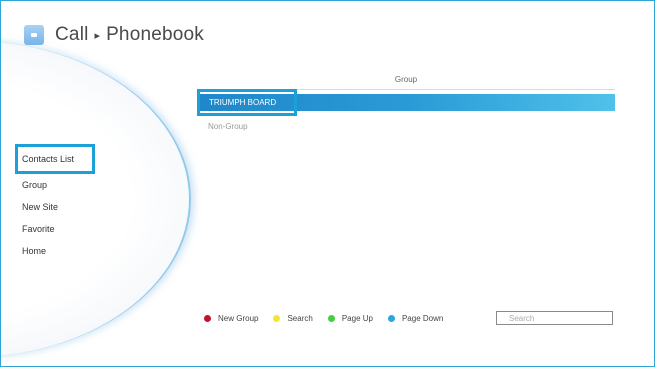 Image resolution: width=655 pixels, height=367 pixels. Describe the element at coordinates (228, 126) in the screenshot. I see `group-row-non-group: Non-Group` at that location.